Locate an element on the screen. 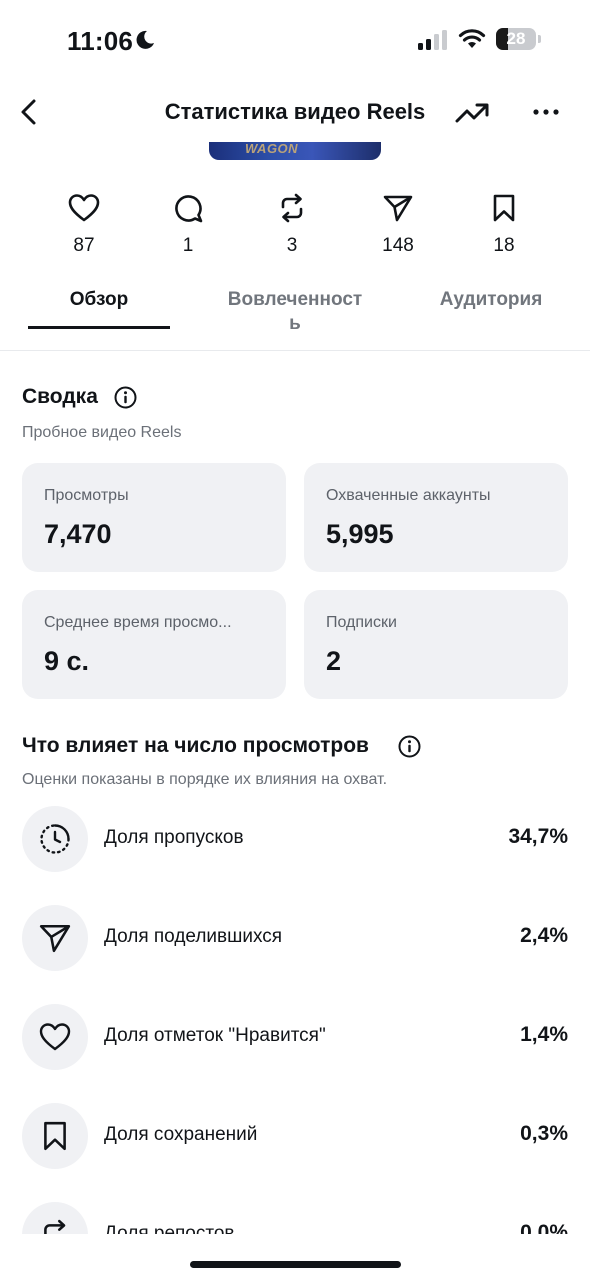 The height and width of the screenshot is (1280, 590). card-value: 9 с. is located at coordinates (67, 661).